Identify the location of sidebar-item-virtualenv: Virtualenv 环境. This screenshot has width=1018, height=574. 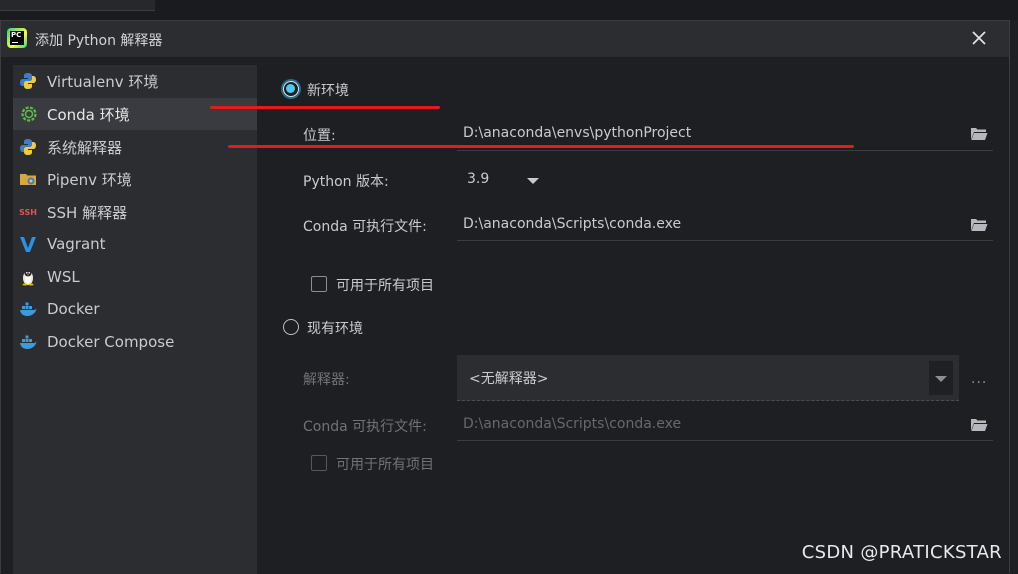
(135, 81).